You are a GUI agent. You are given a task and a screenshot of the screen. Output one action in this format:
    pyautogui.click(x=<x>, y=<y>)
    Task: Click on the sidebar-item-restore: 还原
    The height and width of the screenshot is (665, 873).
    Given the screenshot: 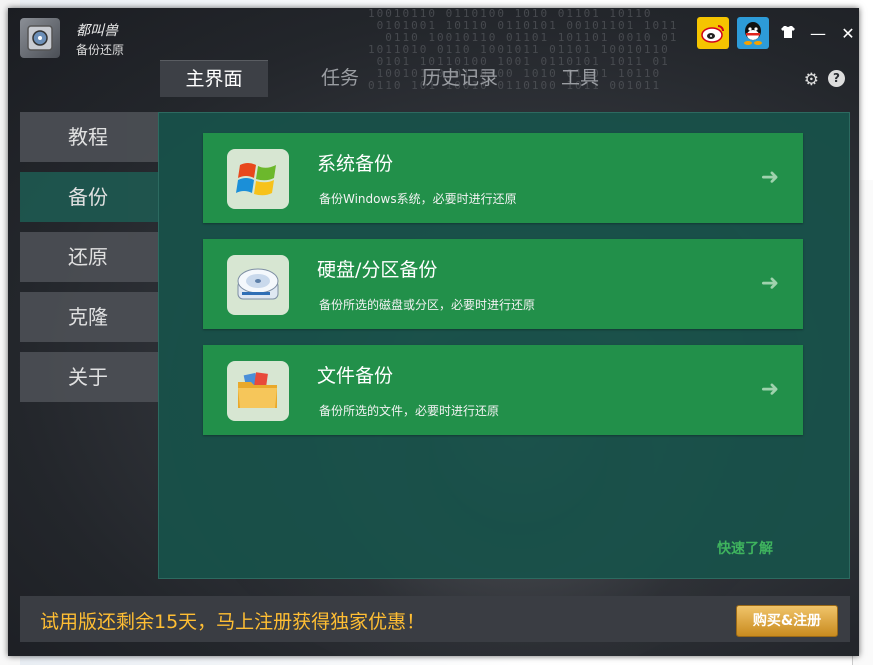 What is the action you would take?
    pyautogui.click(x=89, y=257)
    